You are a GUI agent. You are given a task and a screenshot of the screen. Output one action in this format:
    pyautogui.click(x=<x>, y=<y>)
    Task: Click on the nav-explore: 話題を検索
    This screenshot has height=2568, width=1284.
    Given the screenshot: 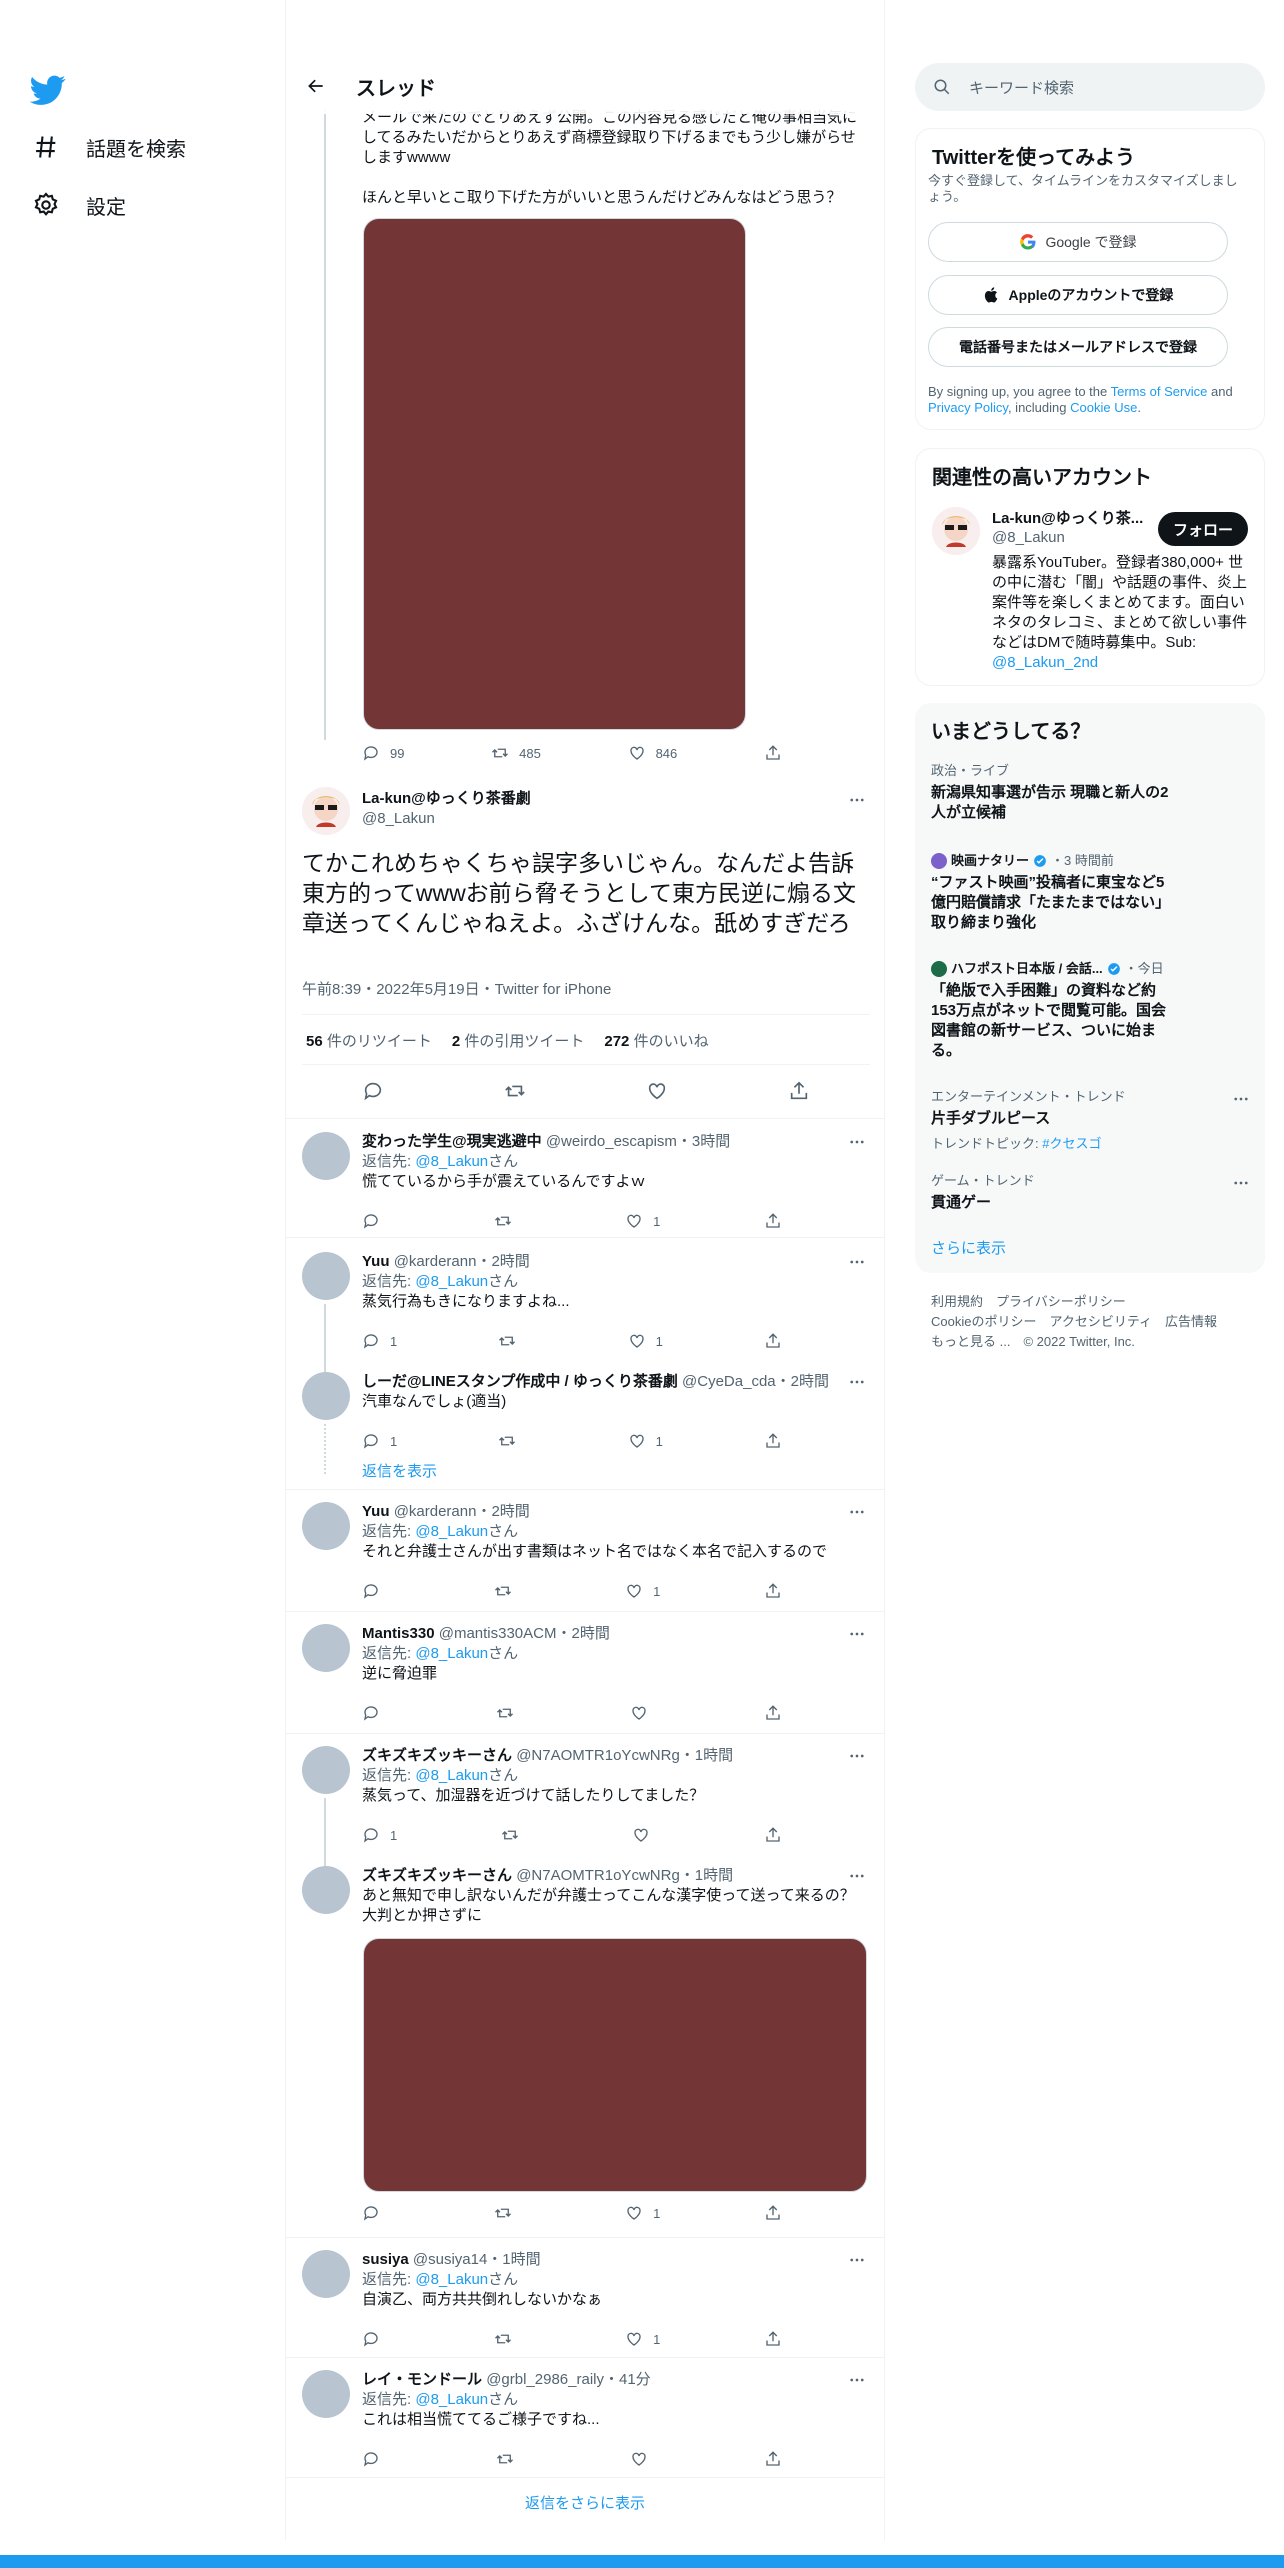 What is the action you would take?
    pyautogui.click(x=109, y=147)
    